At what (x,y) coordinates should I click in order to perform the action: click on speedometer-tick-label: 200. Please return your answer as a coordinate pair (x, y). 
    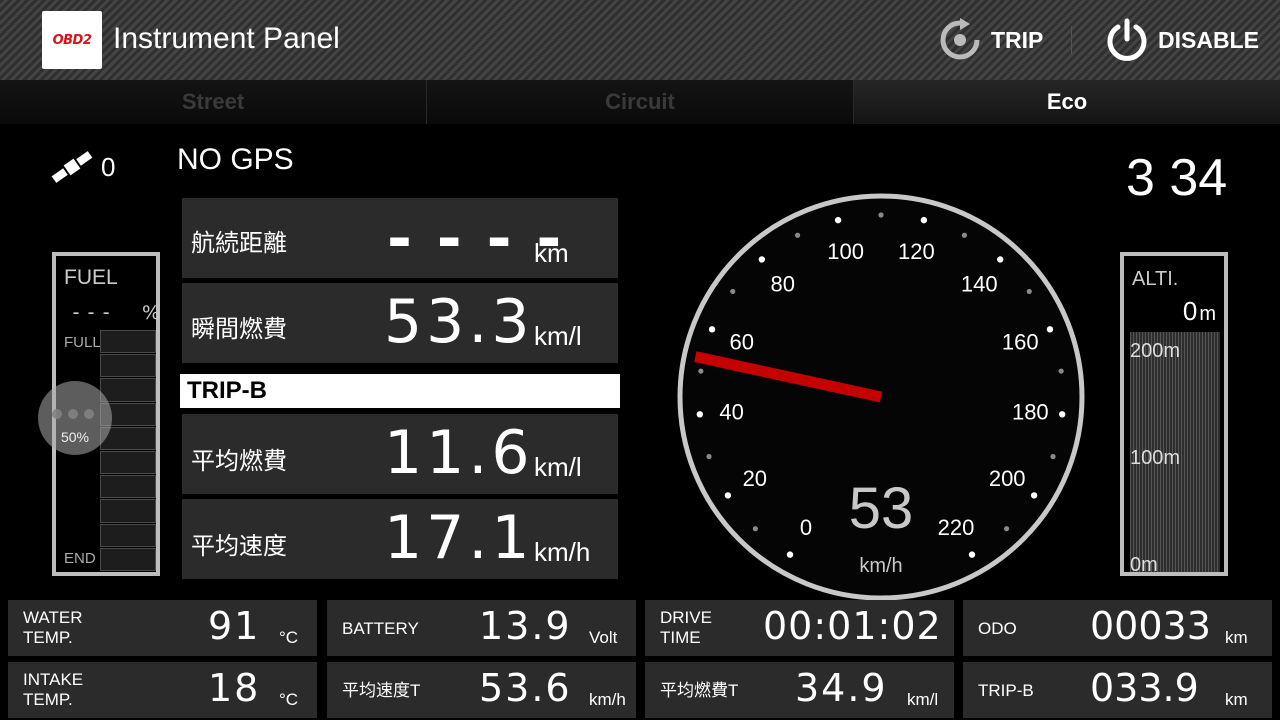
    Looking at the image, I should click on (1007, 478).